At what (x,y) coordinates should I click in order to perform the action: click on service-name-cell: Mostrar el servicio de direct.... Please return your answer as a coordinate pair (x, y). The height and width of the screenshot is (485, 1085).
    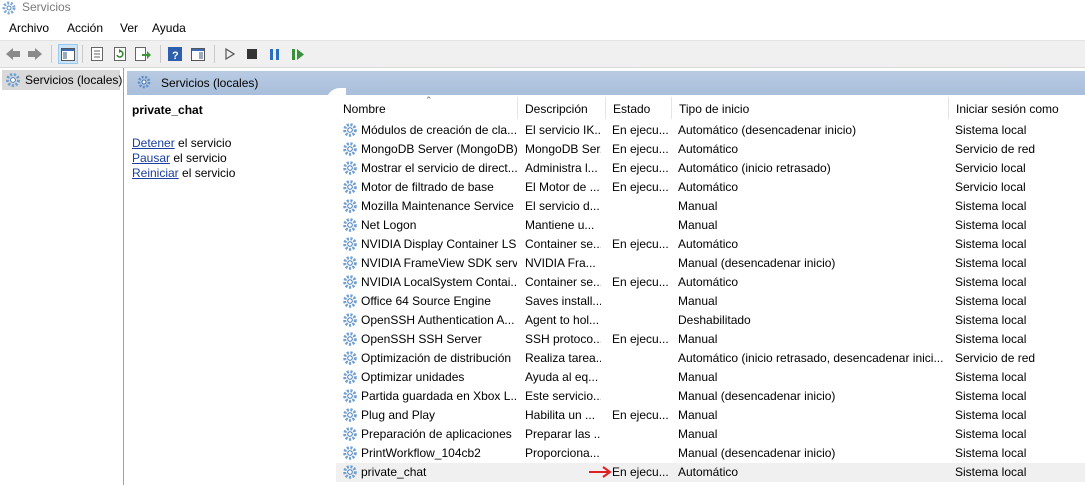
    Looking at the image, I should click on (439, 168).